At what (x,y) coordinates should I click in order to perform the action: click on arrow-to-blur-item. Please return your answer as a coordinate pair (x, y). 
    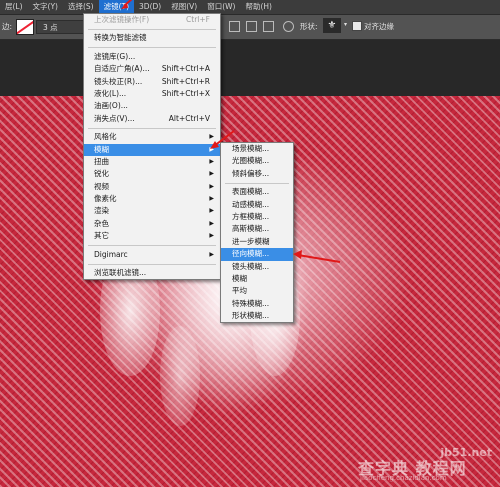
    Looking at the image, I should click on (222, 139).